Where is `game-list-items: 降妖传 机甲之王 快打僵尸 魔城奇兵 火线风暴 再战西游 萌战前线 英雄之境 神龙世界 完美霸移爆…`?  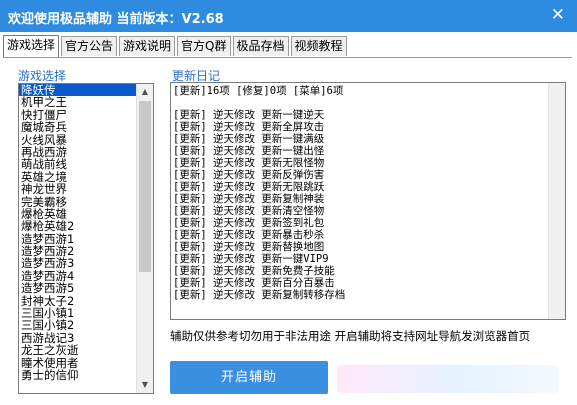 game-list-items: 降妖传 机甲之王 快打僵尸 魔城奇兵 火线风暴 再战西游 萌战前线 英雄之境 神龙世界 完美霸移爆… is located at coordinates (77, 232).